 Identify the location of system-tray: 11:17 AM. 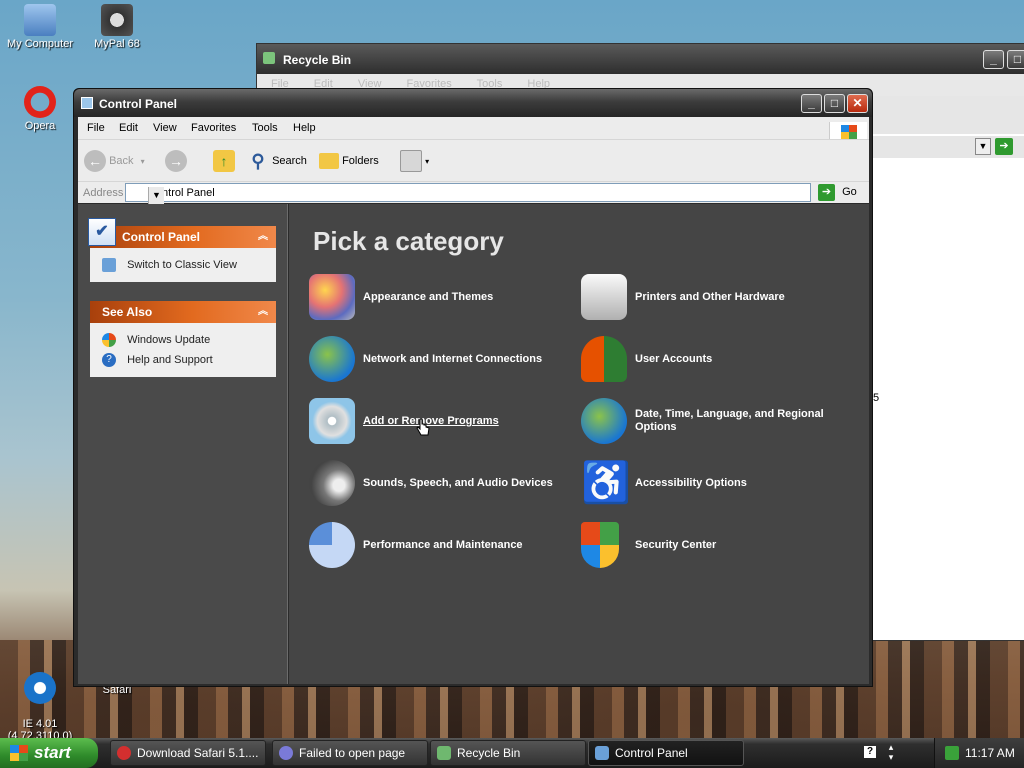
(979, 753).